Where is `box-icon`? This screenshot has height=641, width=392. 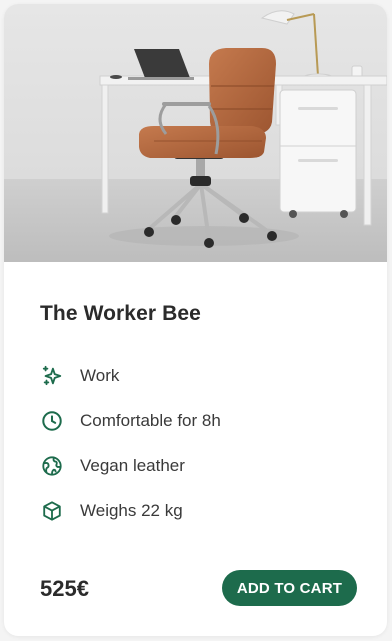
box-icon is located at coordinates (52, 511).